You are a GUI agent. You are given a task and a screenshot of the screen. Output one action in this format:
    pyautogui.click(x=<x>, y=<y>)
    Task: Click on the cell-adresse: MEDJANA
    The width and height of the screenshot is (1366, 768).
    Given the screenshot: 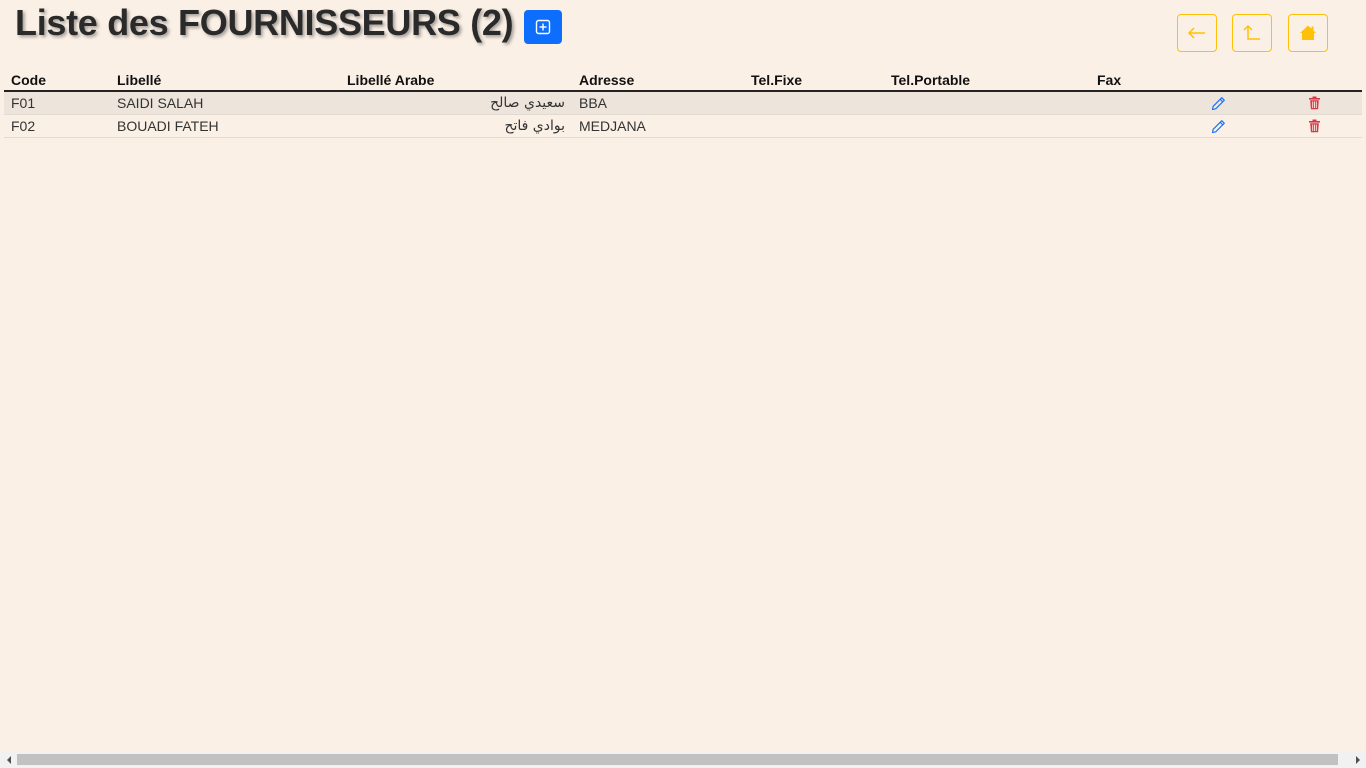 What is the action you would take?
    pyautogui.click(x=658, y=126)
    